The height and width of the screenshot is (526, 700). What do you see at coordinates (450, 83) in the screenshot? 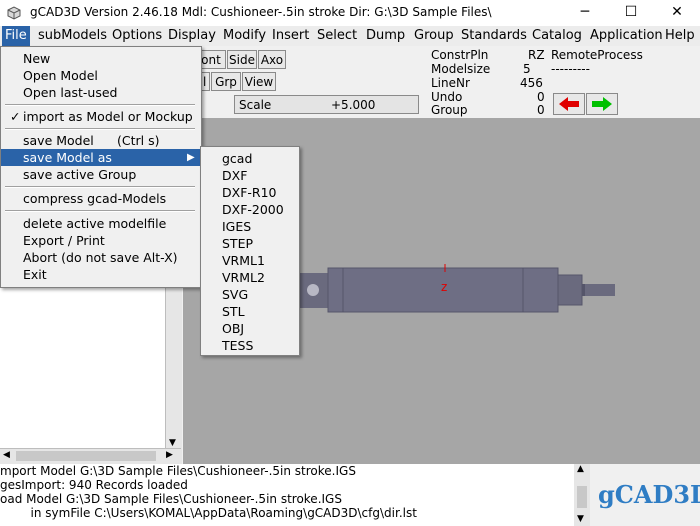
I see `linenr-label: LineNr` at bounding box center [450, 83].